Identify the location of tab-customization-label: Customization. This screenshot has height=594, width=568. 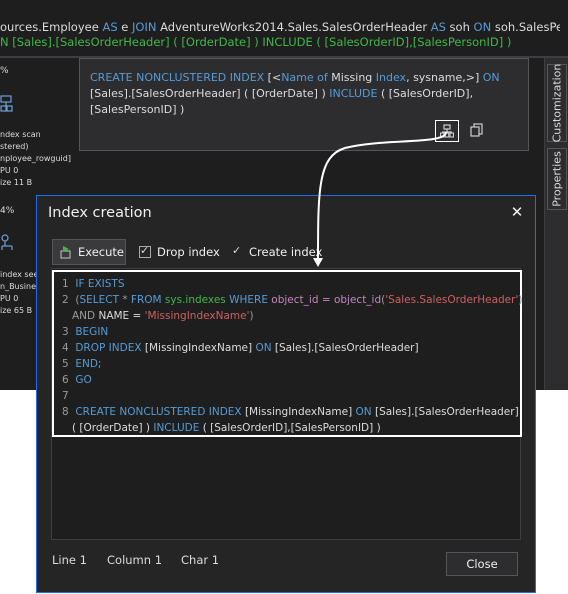
(557, 103).